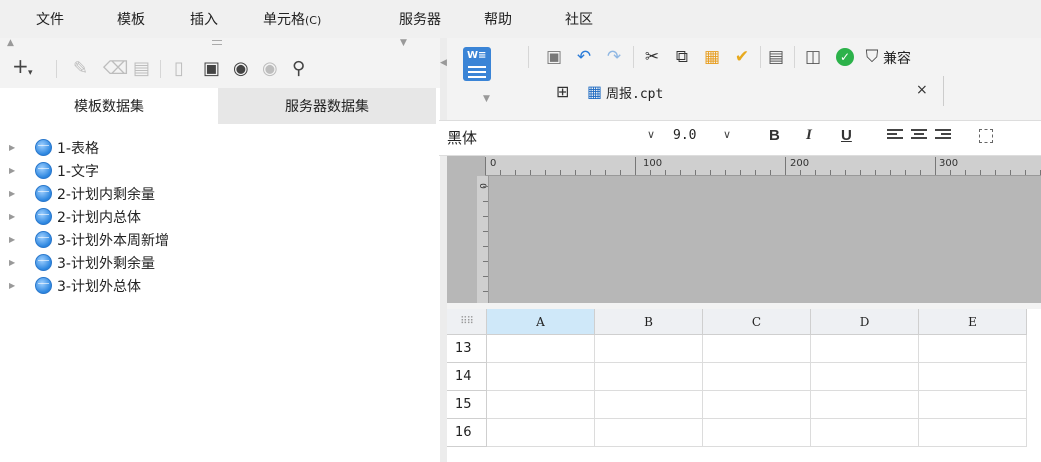 The height and width of the screenshot is (462, 1041). What do you see at coordinates (846, 135) in the screenshot?
I see `underline-button: U` at bounding box center [846, 135].